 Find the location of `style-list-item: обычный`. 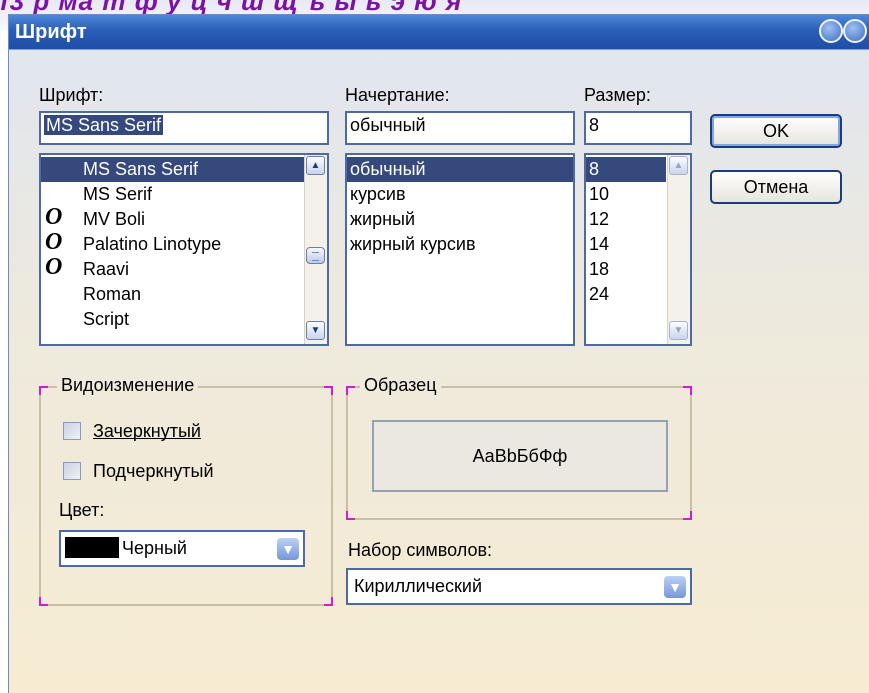

style-list-item: обычный is located at coordinates (460, 169).